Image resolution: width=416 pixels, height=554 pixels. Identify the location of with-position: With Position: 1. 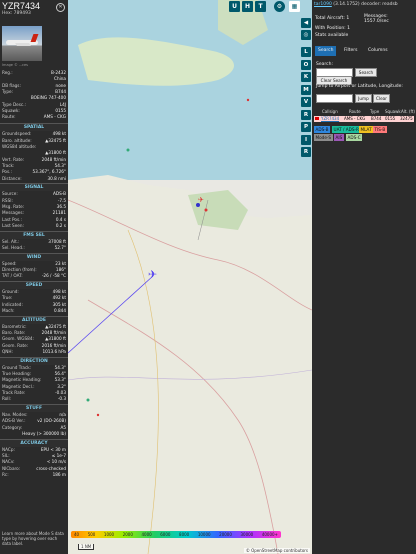
(332, 28).